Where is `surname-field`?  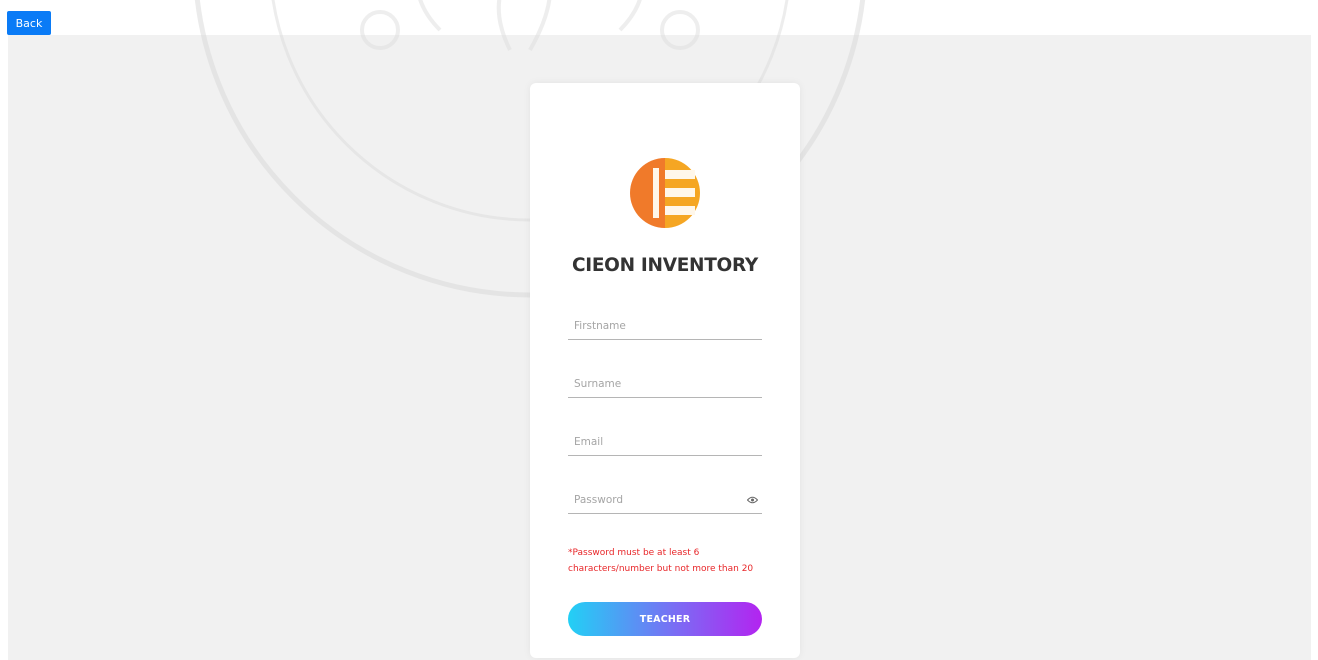 surname-field is located at coordinates (665, 384).